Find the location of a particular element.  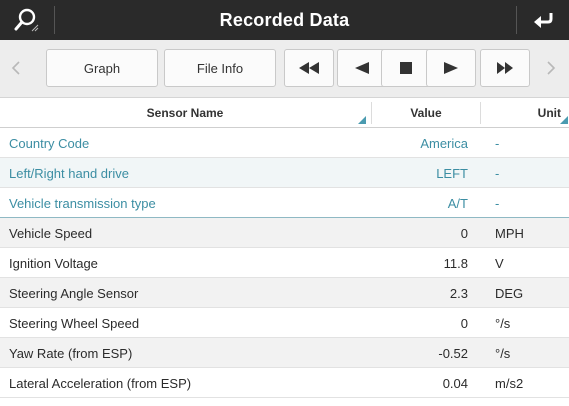

rewind-button is located at coordinates (309, 68).